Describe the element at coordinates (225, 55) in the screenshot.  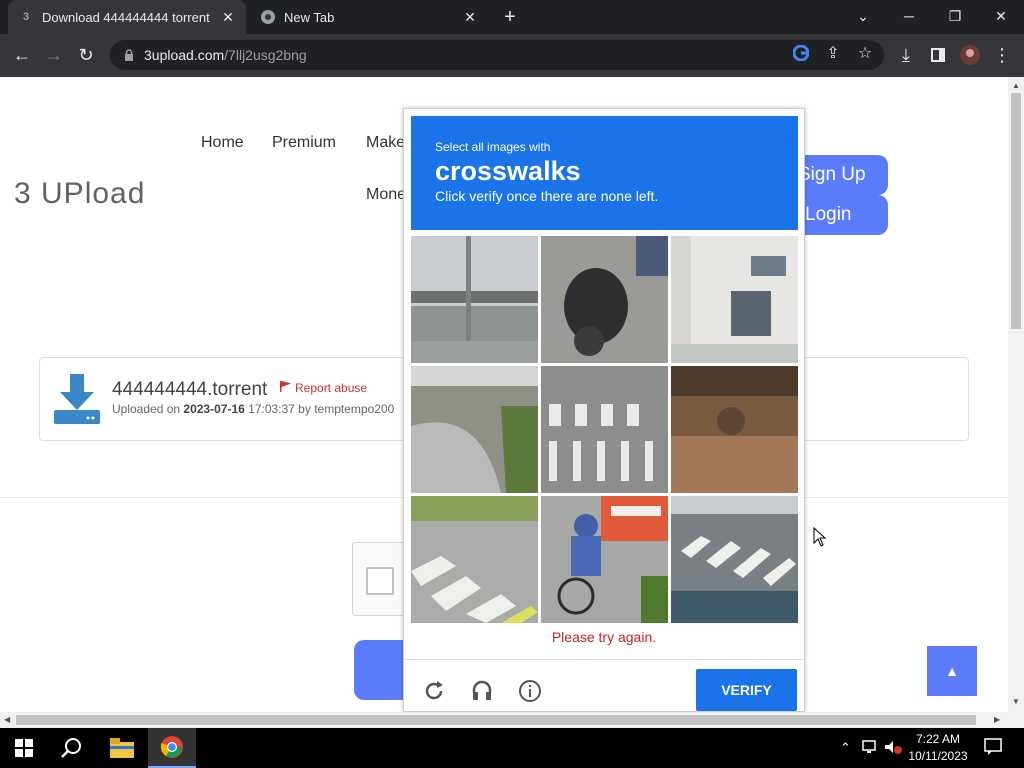
I see `url-text: 3upload.com/7llj2usg2bng` at that location.